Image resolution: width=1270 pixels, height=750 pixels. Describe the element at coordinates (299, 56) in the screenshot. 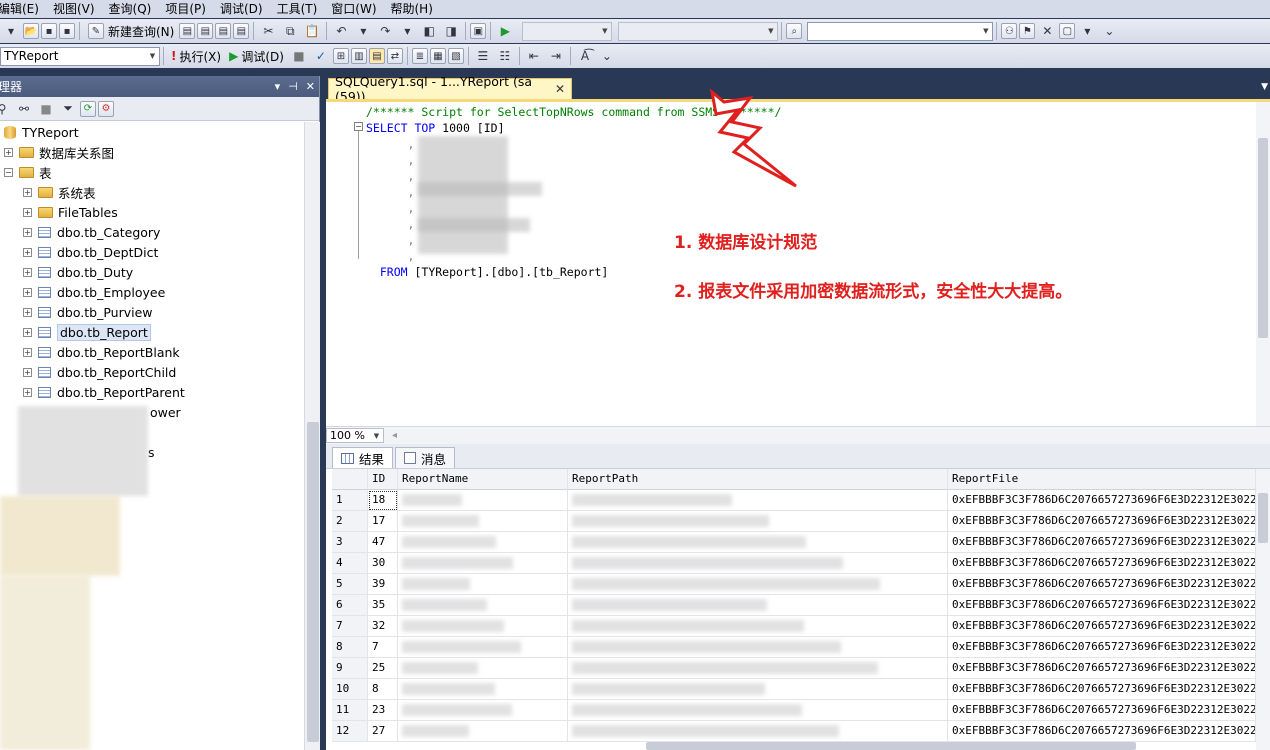

I see `cancel-query-icon: ■` at that location.